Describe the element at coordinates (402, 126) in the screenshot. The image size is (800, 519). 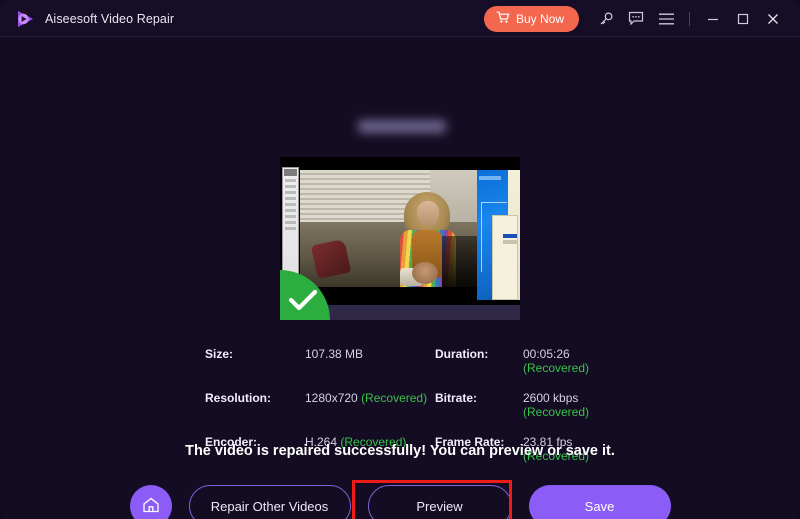
I see `video-filename-blurred` at that location.